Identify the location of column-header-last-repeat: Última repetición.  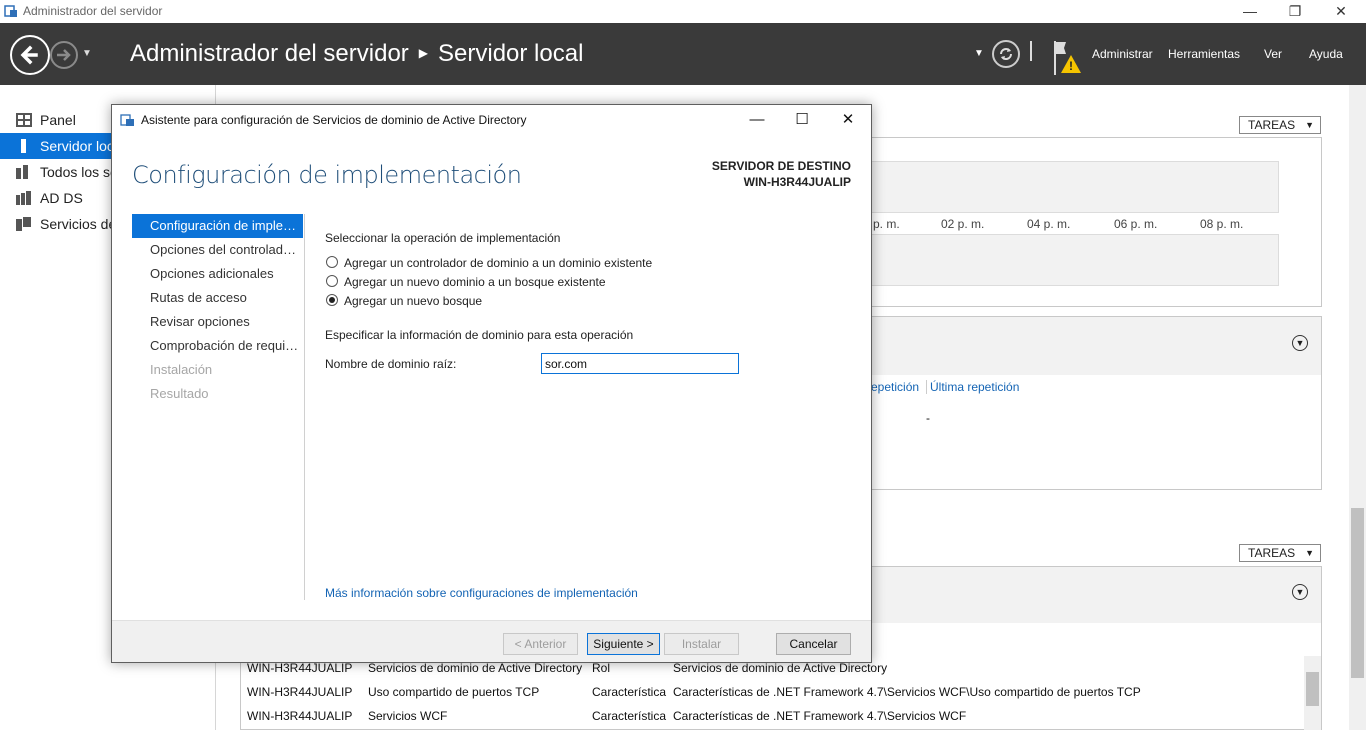
(972, 387).